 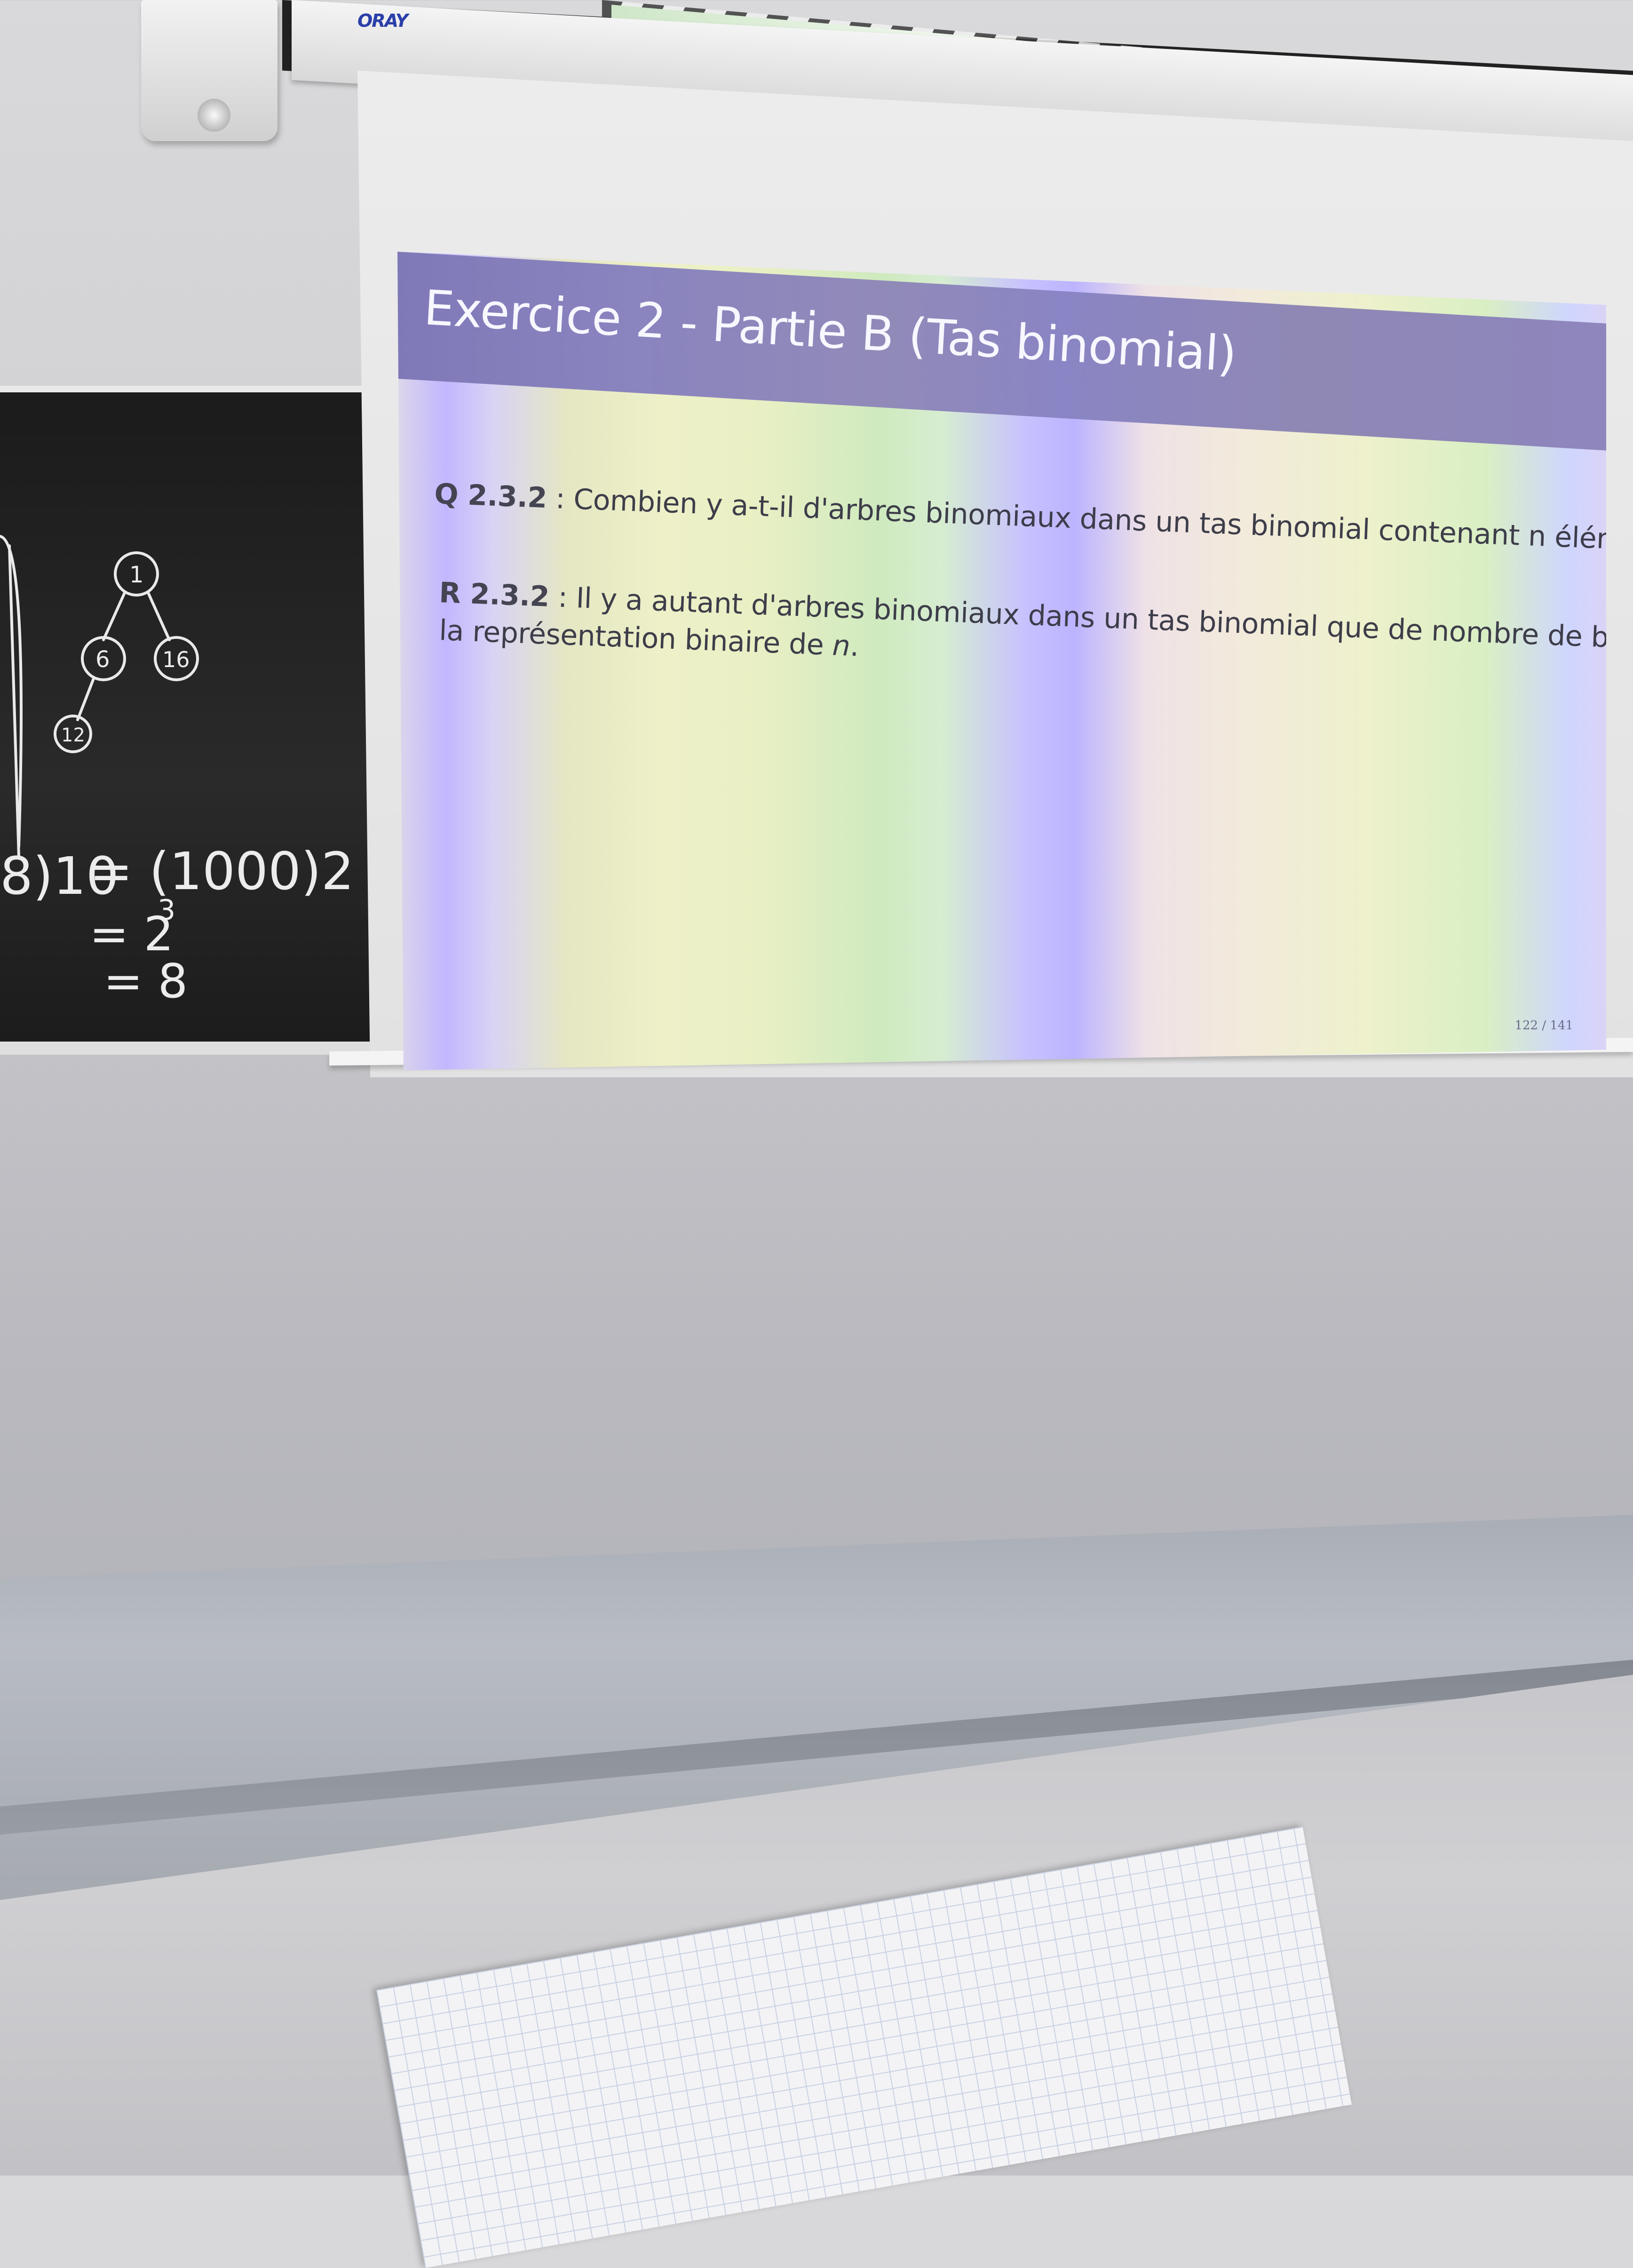 What do you see at coordinates (73, 735) in the screenshot?
I see `tree-node-label: 12` at bounding box center [73, 735].